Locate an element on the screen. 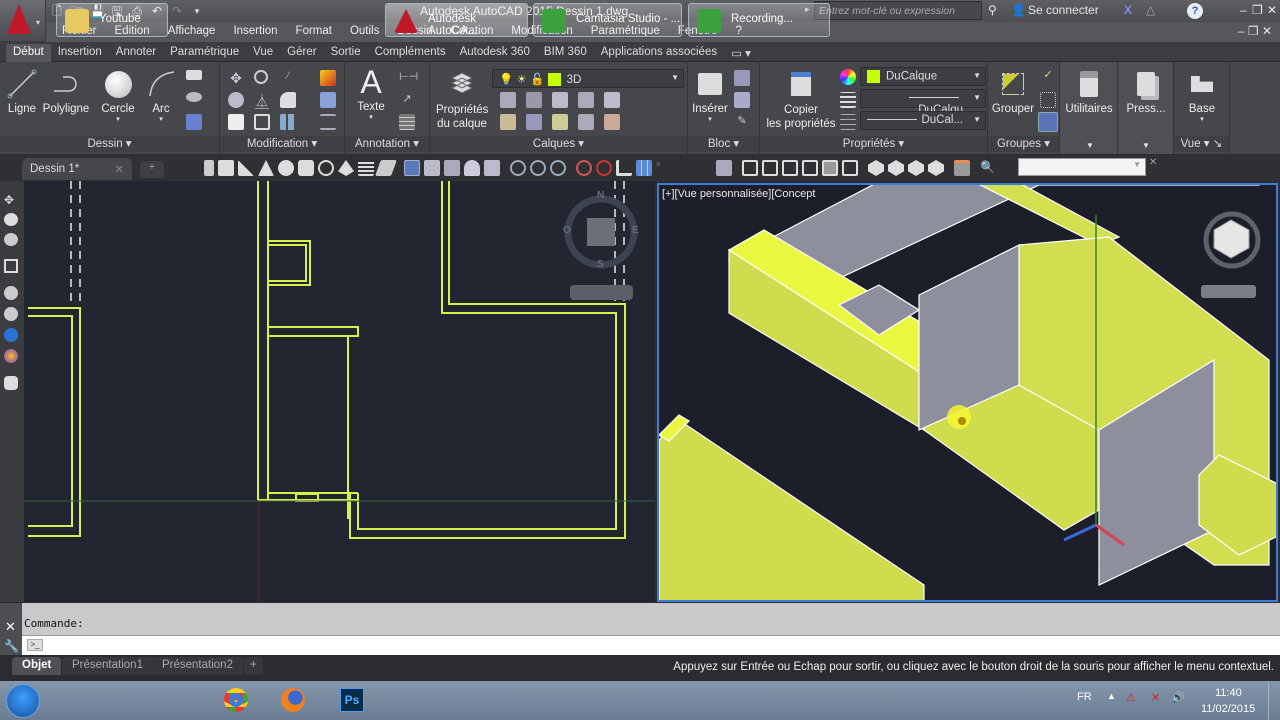 Image resolution: width=1280 pixels, height=720 pixels. group-button: Grouper is located at coordinates (1013, 91).